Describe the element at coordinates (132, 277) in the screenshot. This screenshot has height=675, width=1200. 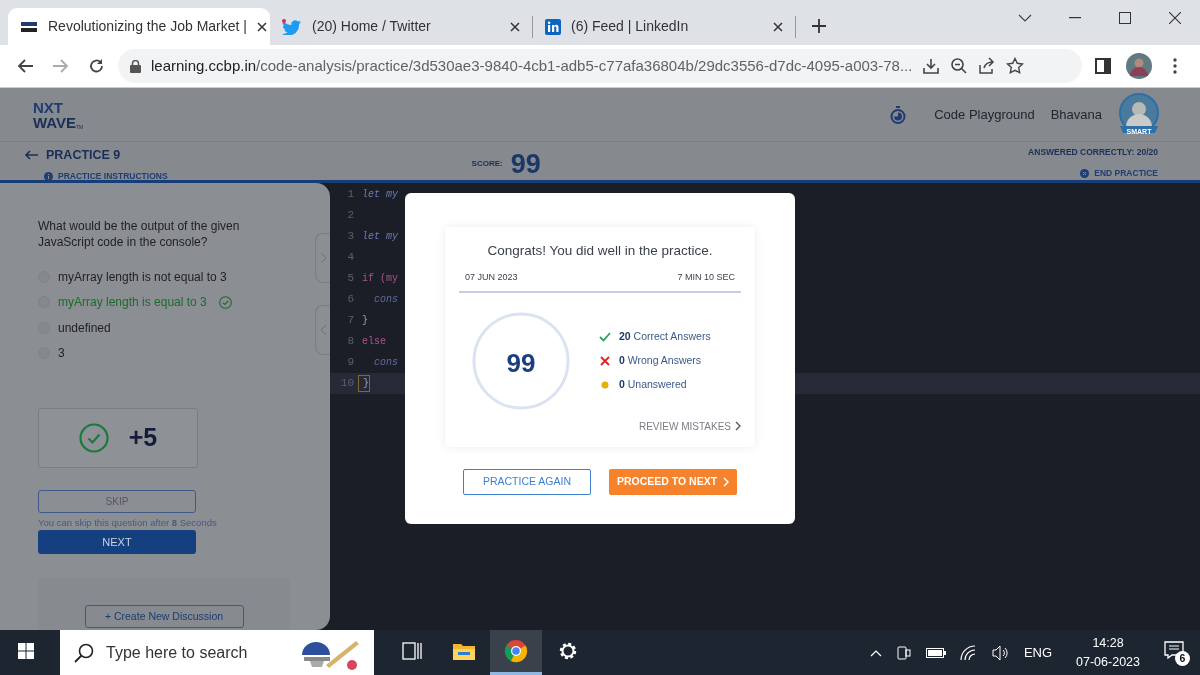
I see `answer-option: myArray length is not equal to 3` at that location.